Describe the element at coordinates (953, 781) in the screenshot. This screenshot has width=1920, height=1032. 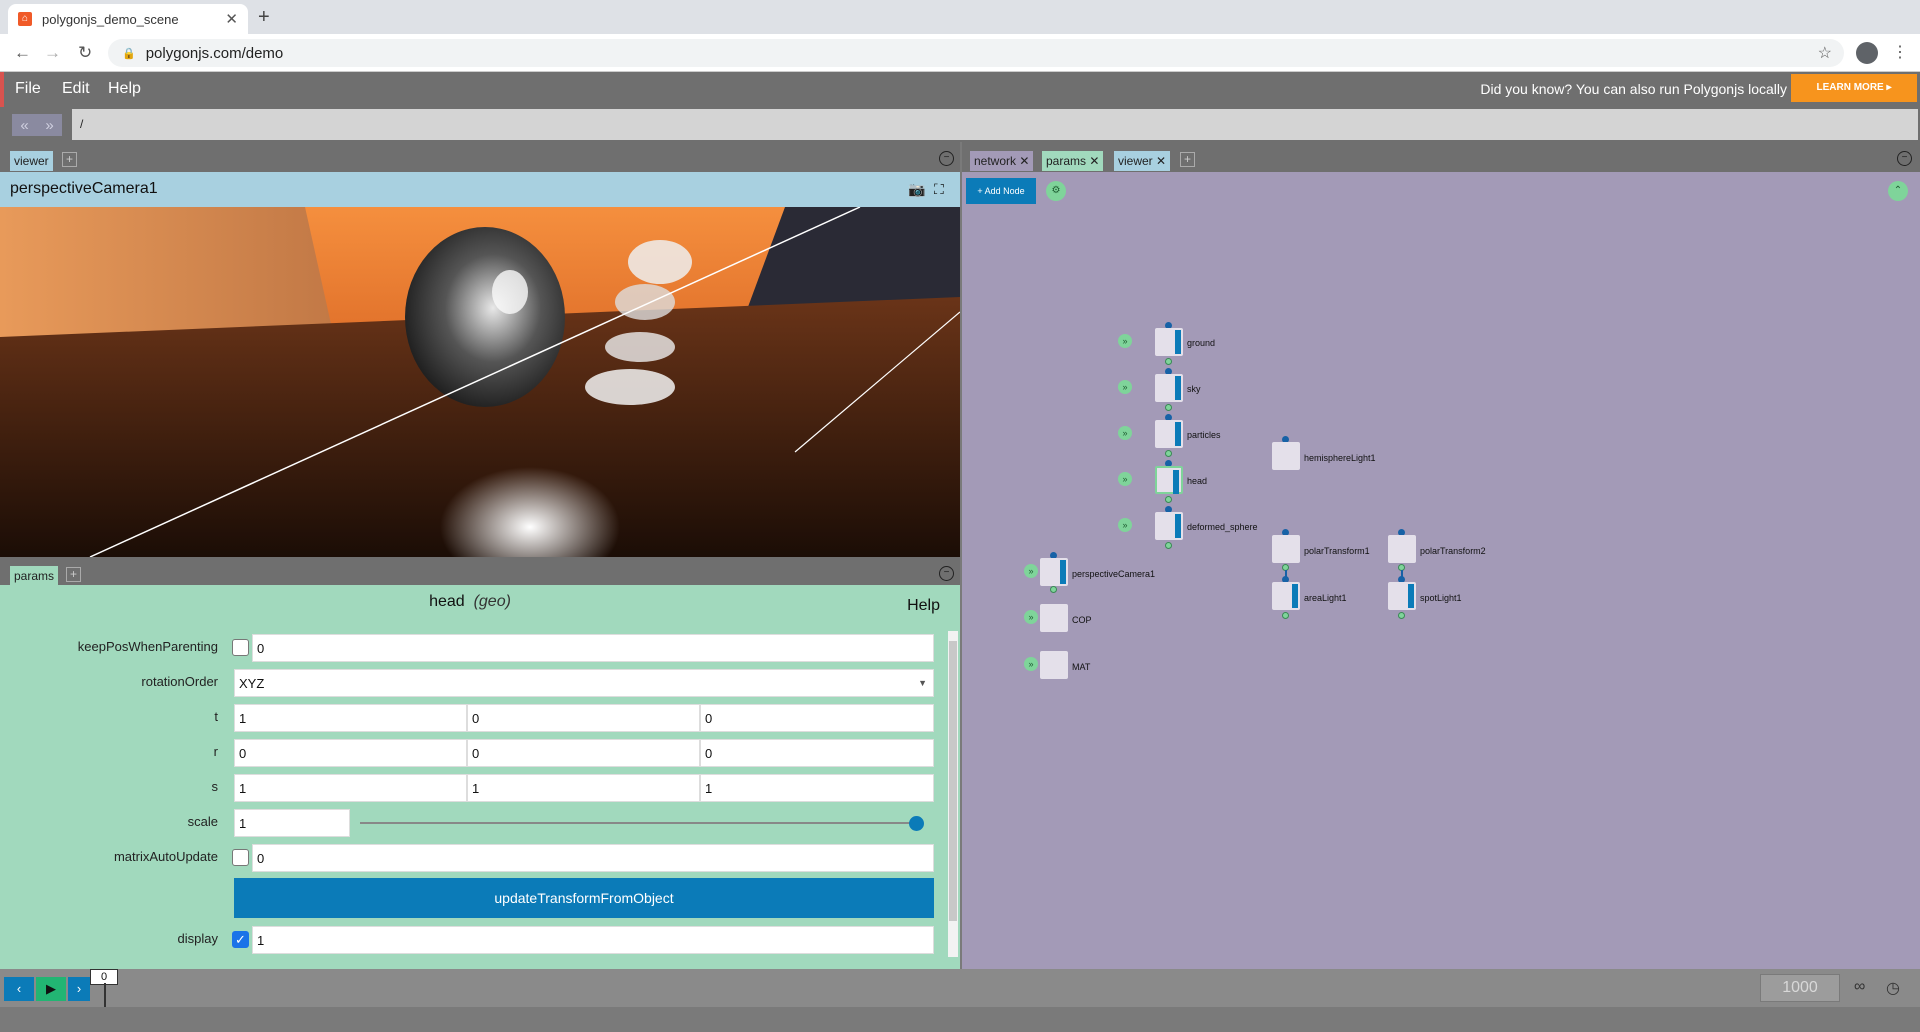
I see `params-scrollbar-thumb` at that location.